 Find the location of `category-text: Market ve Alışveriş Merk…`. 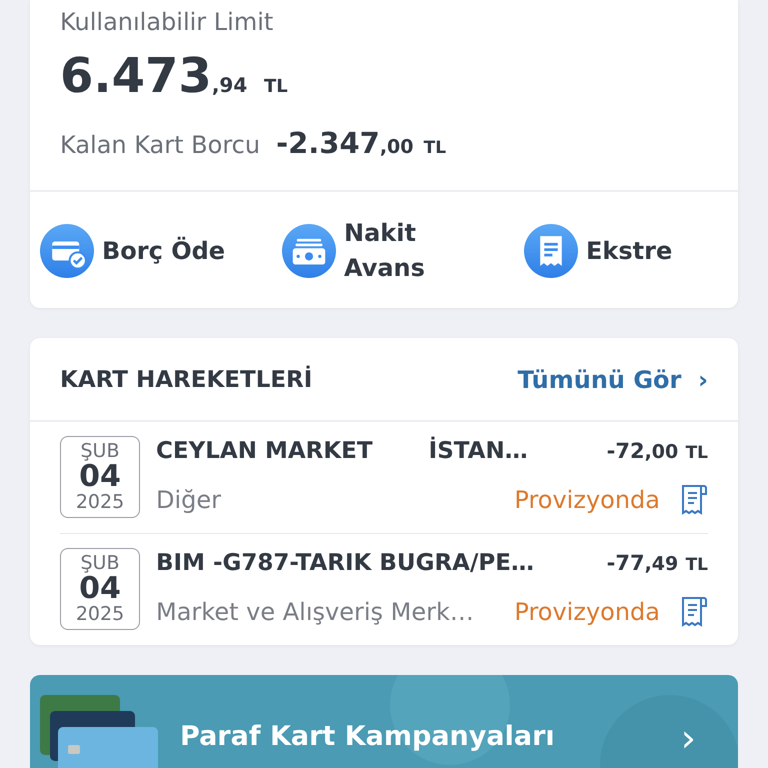

category-text: Market ve Alışveriş Merk… is located at coordinates (315, 612).